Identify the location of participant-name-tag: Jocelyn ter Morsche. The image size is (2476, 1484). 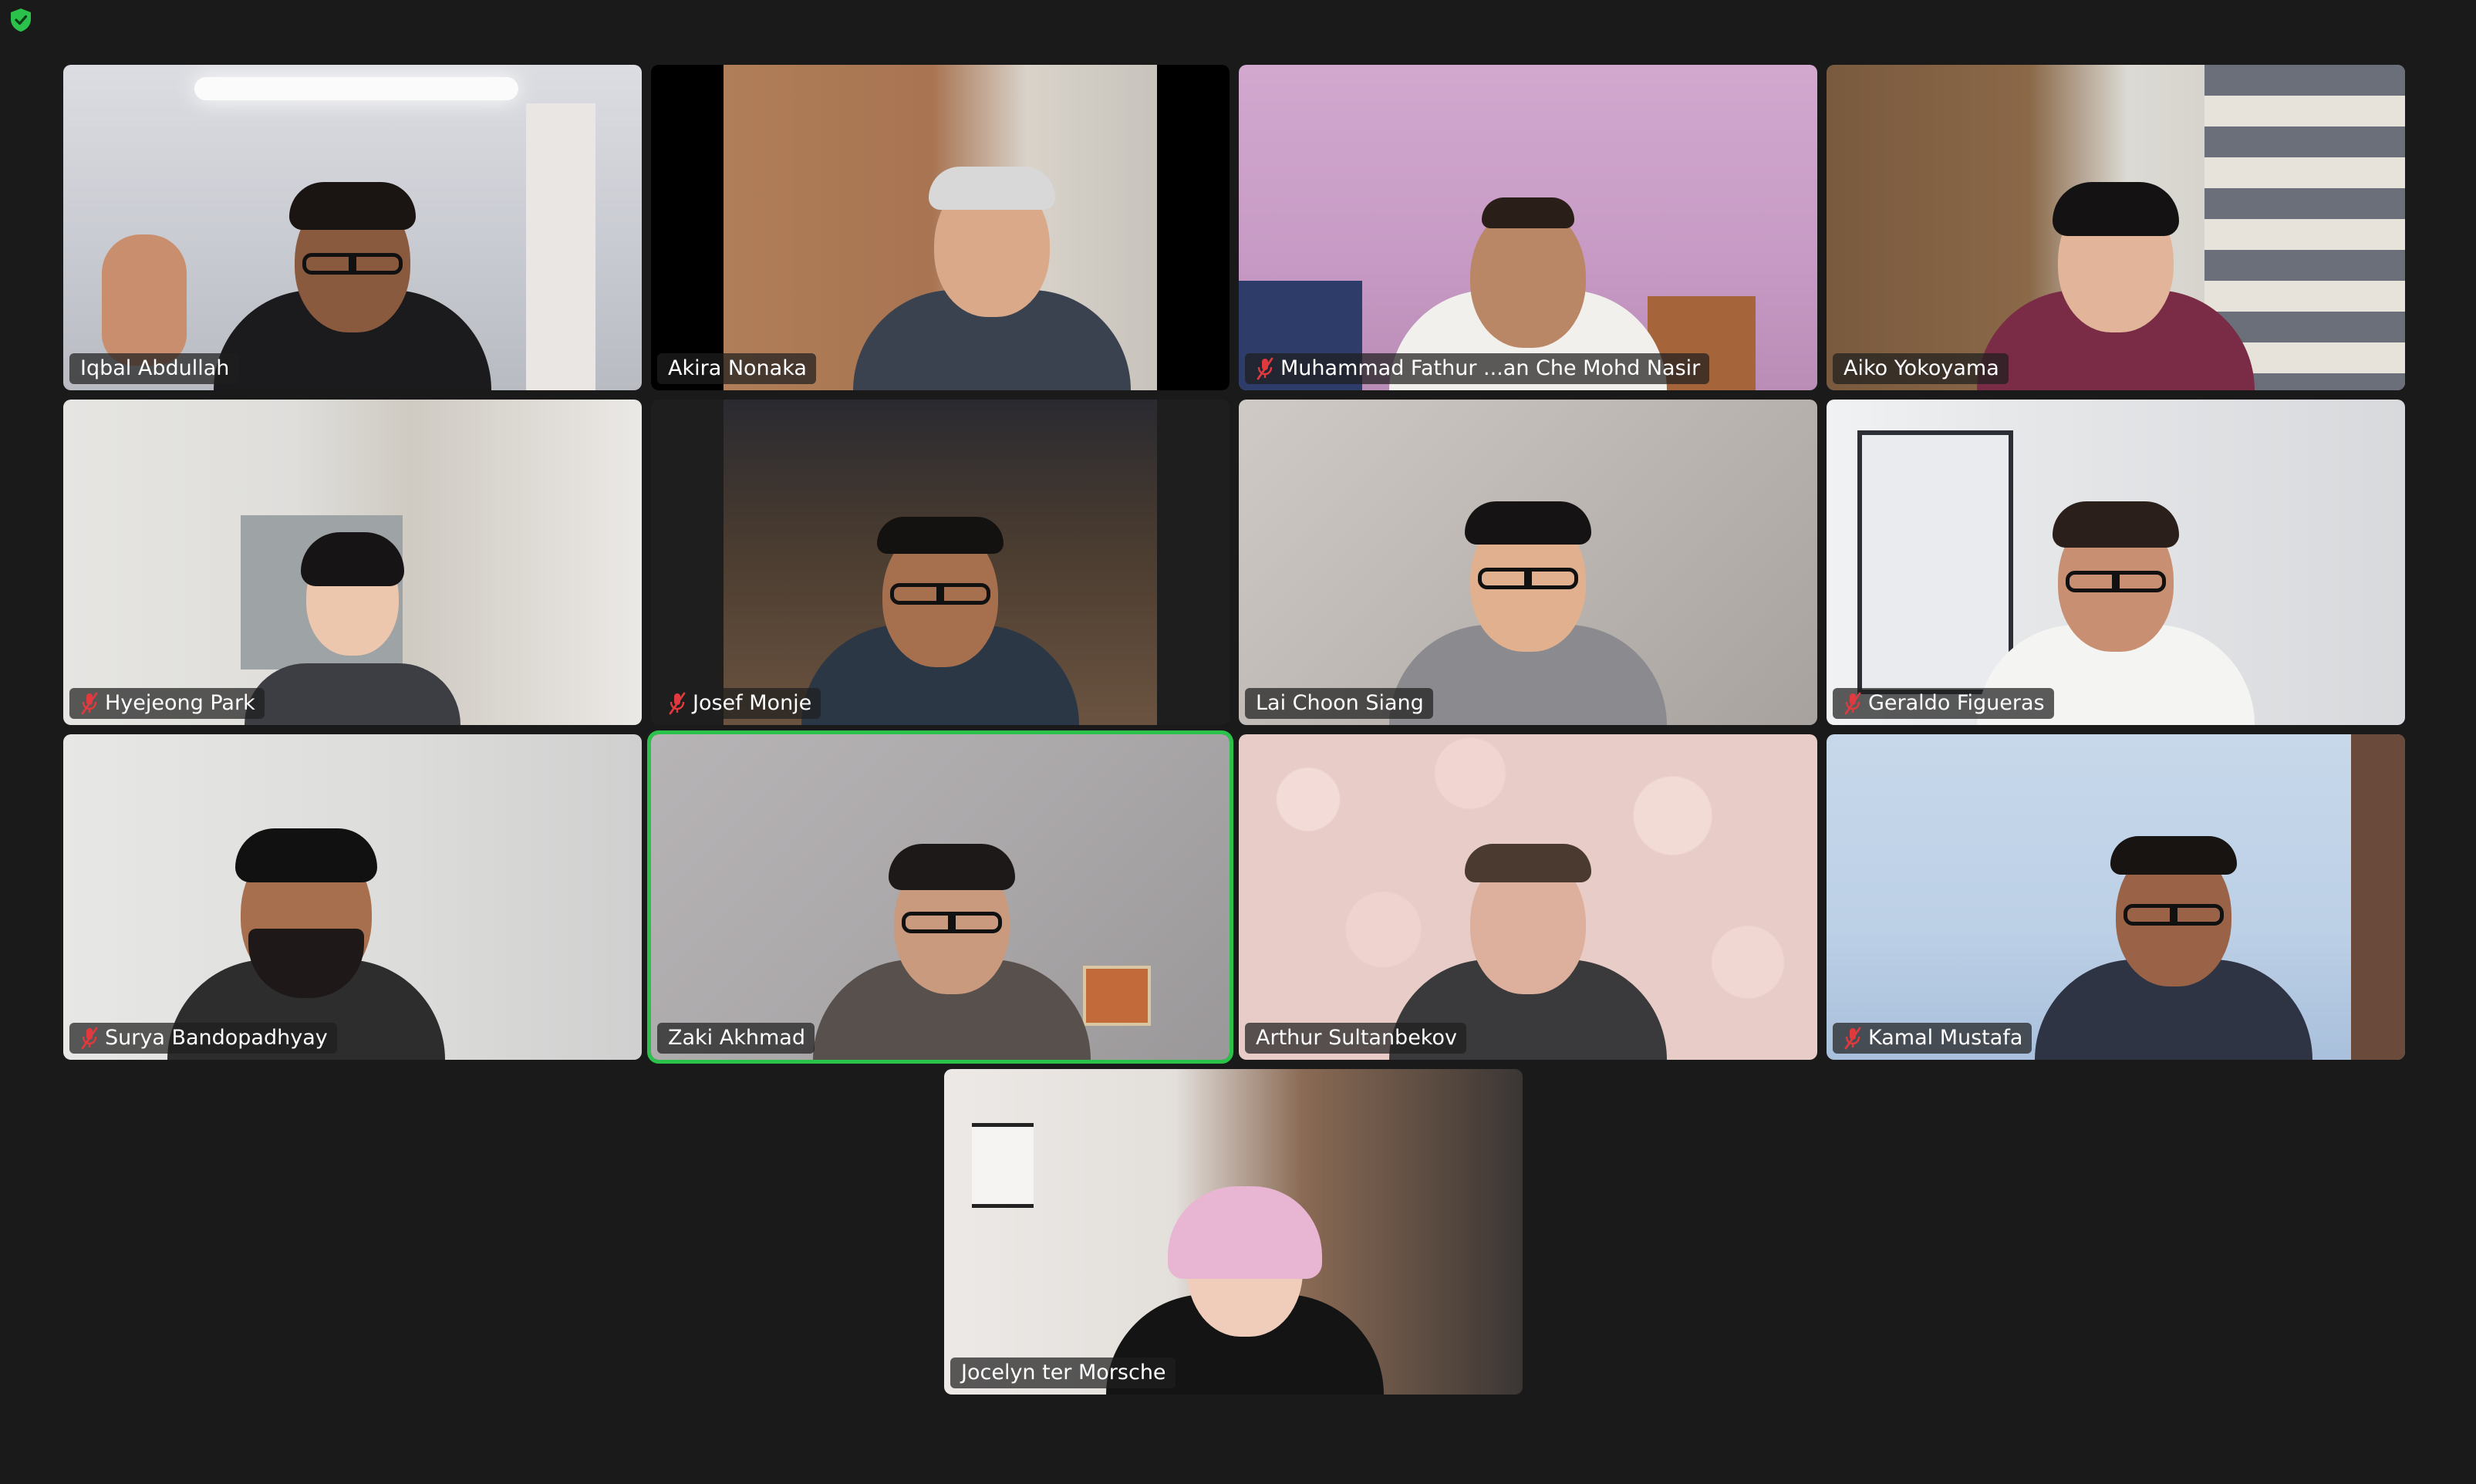
(1063, 1373).